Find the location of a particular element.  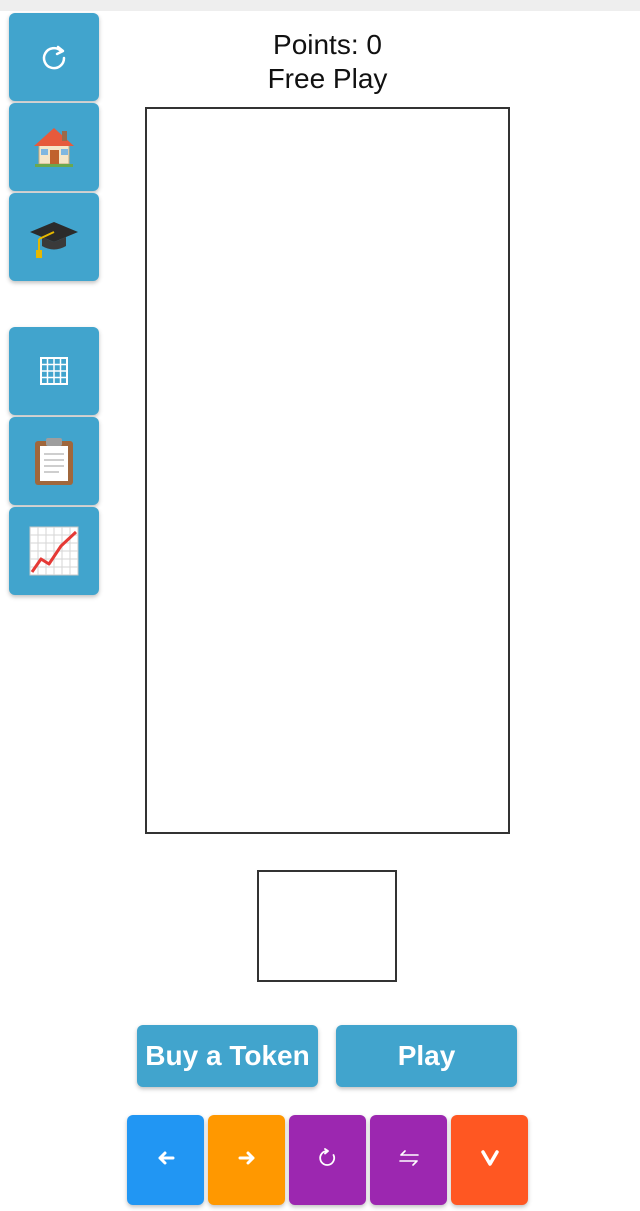

tutorial-button is located at coordinates (54, 237).